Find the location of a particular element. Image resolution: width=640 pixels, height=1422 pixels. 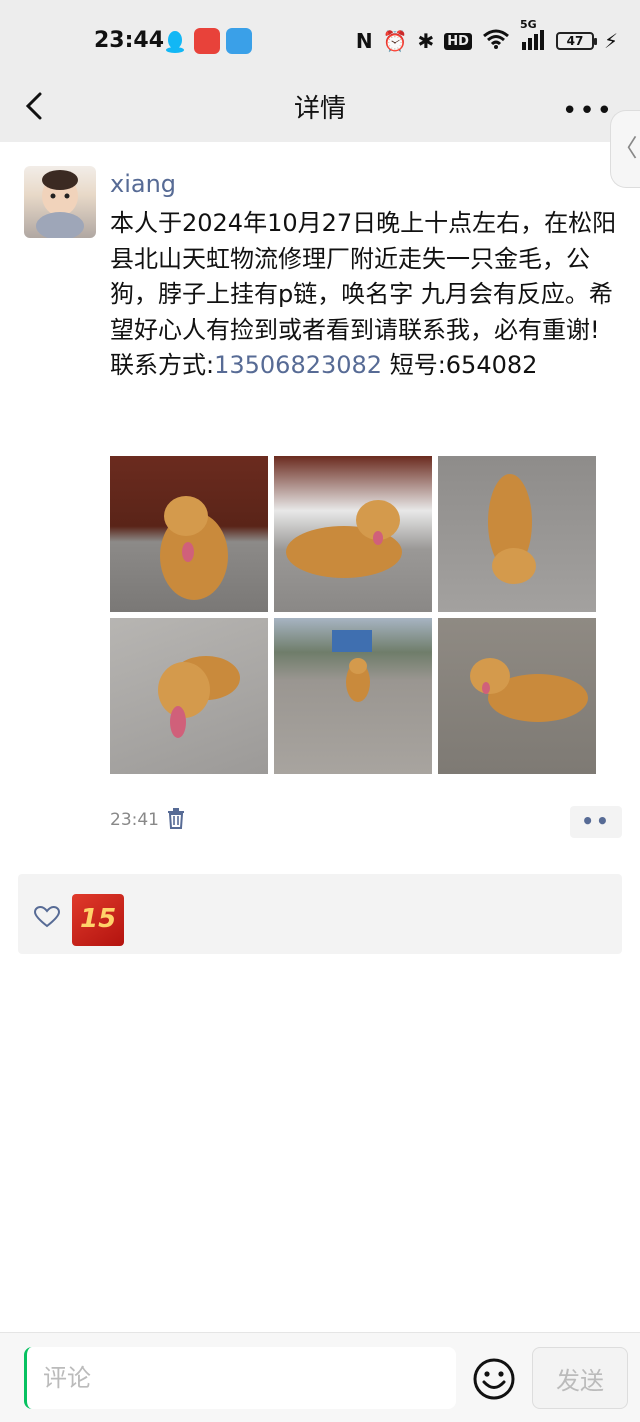

qq-icon is located at coordinates (175, 41).